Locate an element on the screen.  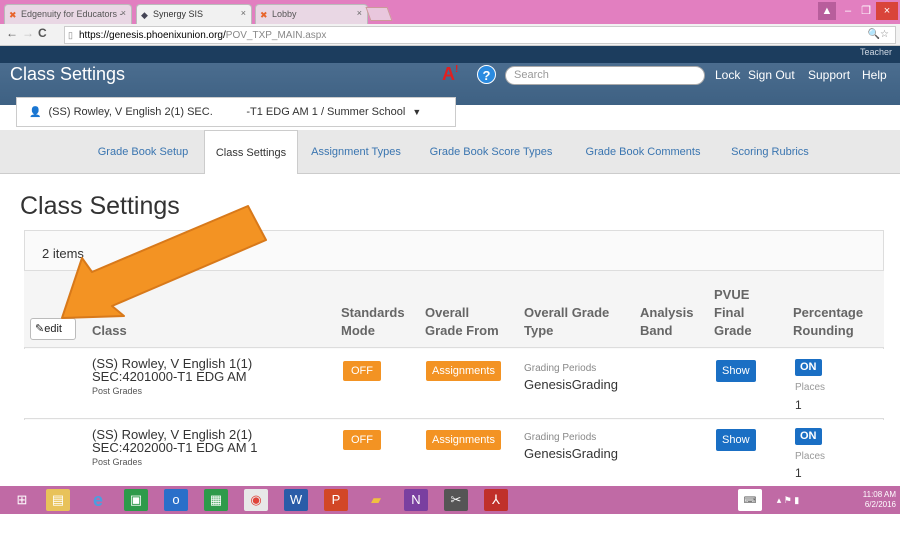
column-header-line: Rounding is located at coordinates (823, 330).